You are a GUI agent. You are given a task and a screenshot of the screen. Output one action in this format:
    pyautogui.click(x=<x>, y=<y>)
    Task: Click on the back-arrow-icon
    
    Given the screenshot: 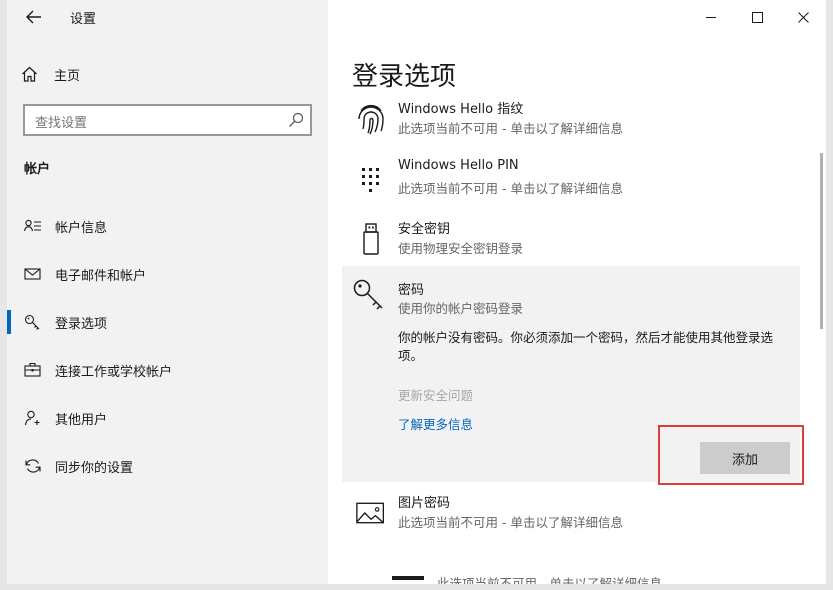 What is the action you would take?
    pyautogui.click(x=33, y=17)
    